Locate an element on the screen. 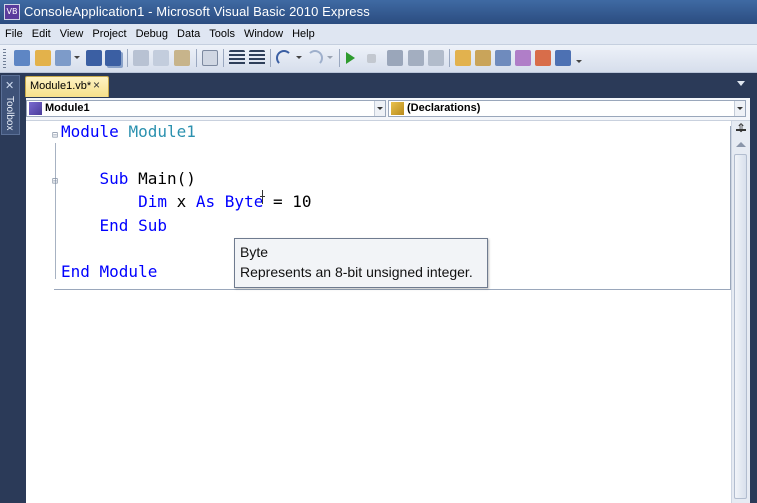 Image resolution: width=757 pixels, height=503 pixels. step-out-icon is located at coordinates (436, 58).